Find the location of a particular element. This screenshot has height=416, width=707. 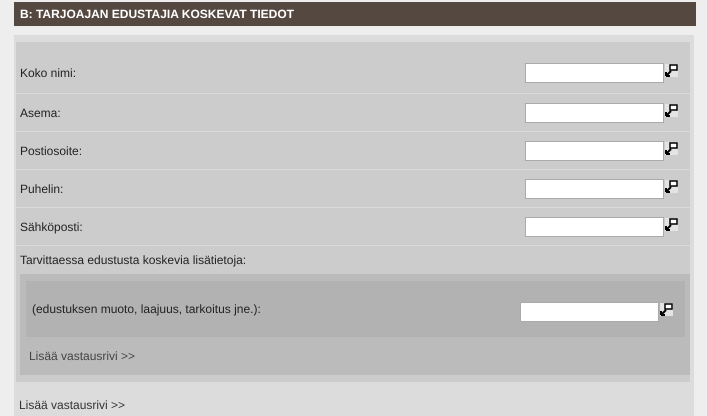

field-label: Koko nimi: is located at coordinates (48, 73).